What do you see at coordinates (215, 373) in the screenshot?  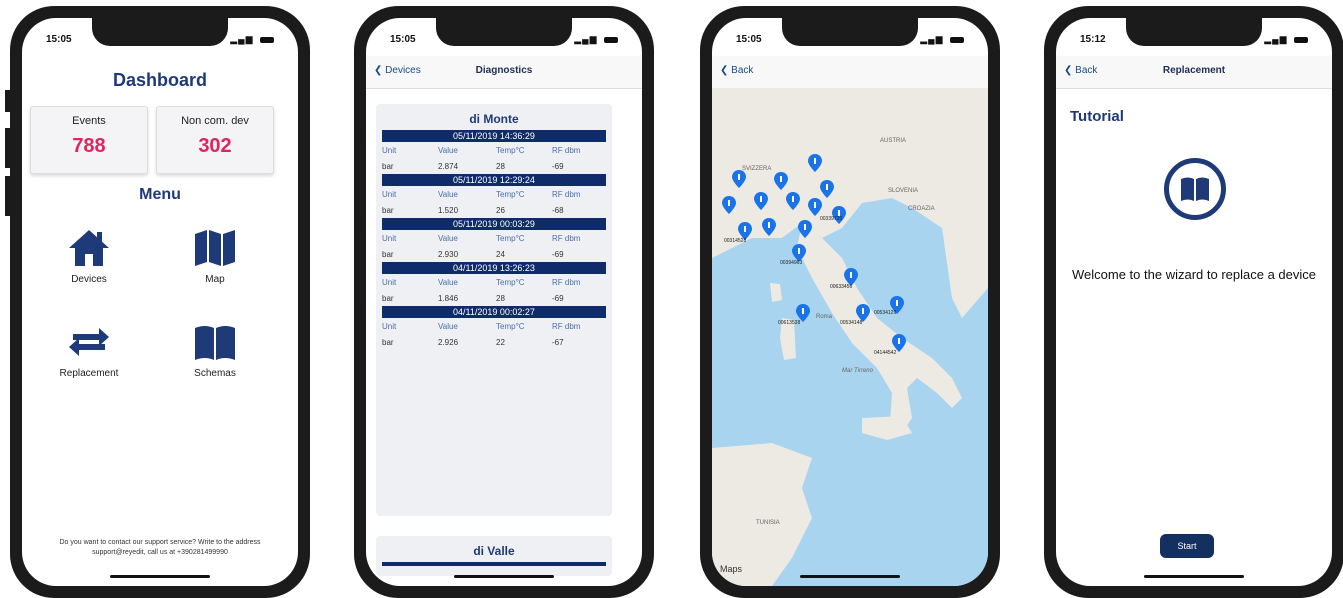 I see `menu-label-schemas: Schemas` at bounding box center [215, 373].